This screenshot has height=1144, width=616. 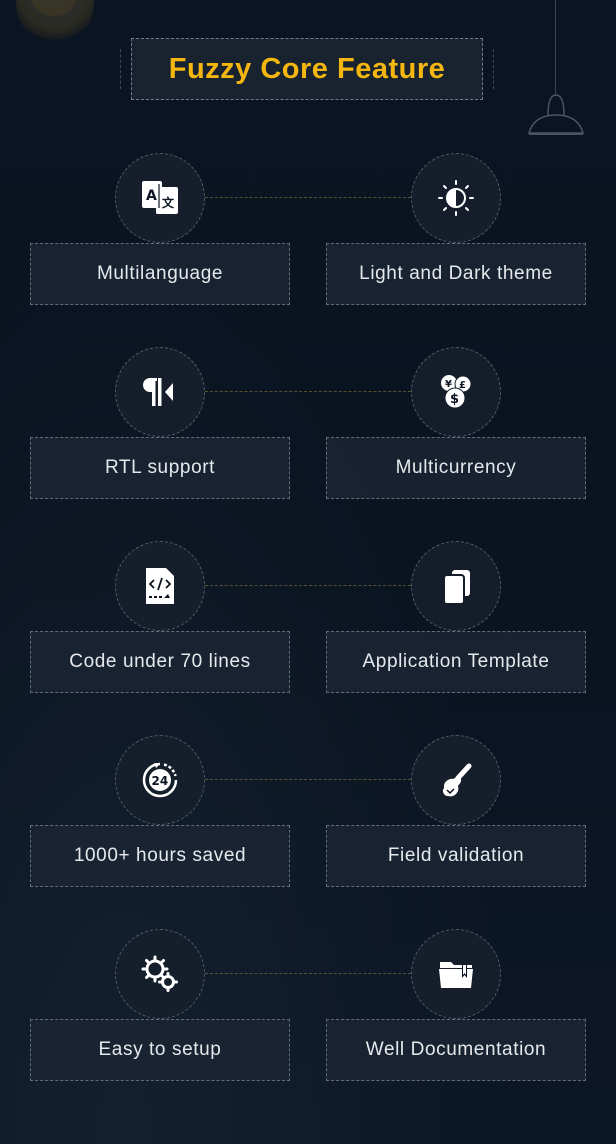 I want to click on feature-row: Code under 70 lines Application Template, so click(x=308, y=621).